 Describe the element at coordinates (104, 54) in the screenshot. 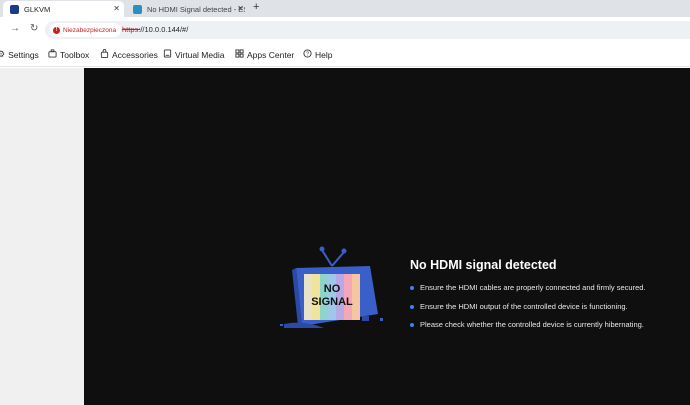

I see `bag-icon` at that location.